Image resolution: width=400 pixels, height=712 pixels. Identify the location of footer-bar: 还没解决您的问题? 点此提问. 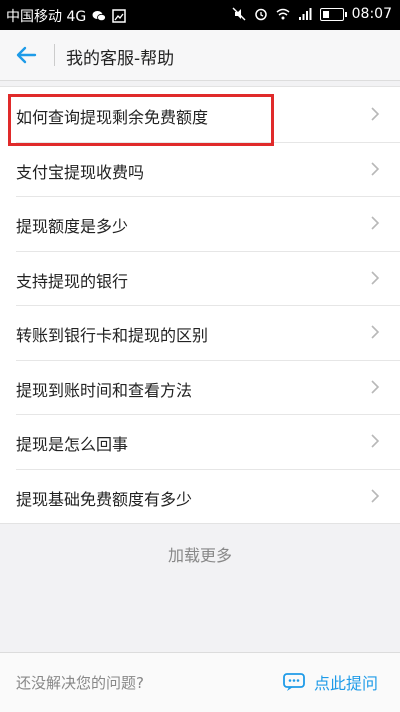
(200, 682).